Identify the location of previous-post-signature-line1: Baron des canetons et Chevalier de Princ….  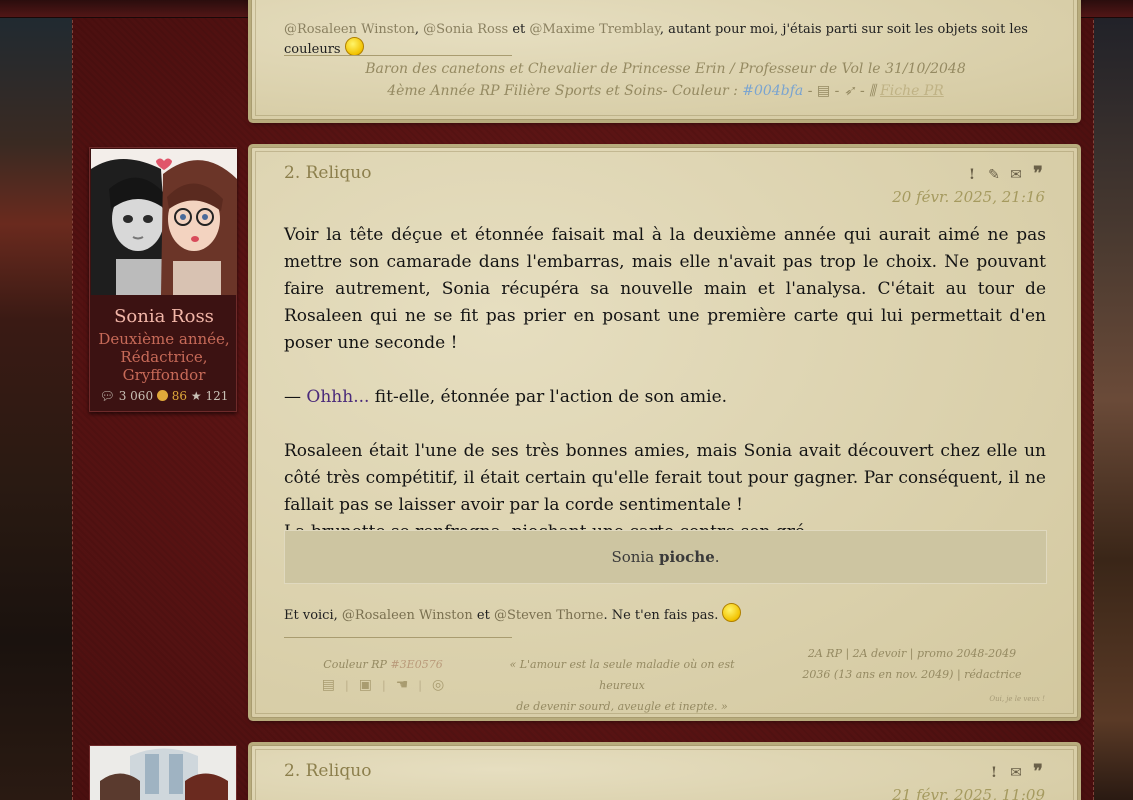
(665, 69).